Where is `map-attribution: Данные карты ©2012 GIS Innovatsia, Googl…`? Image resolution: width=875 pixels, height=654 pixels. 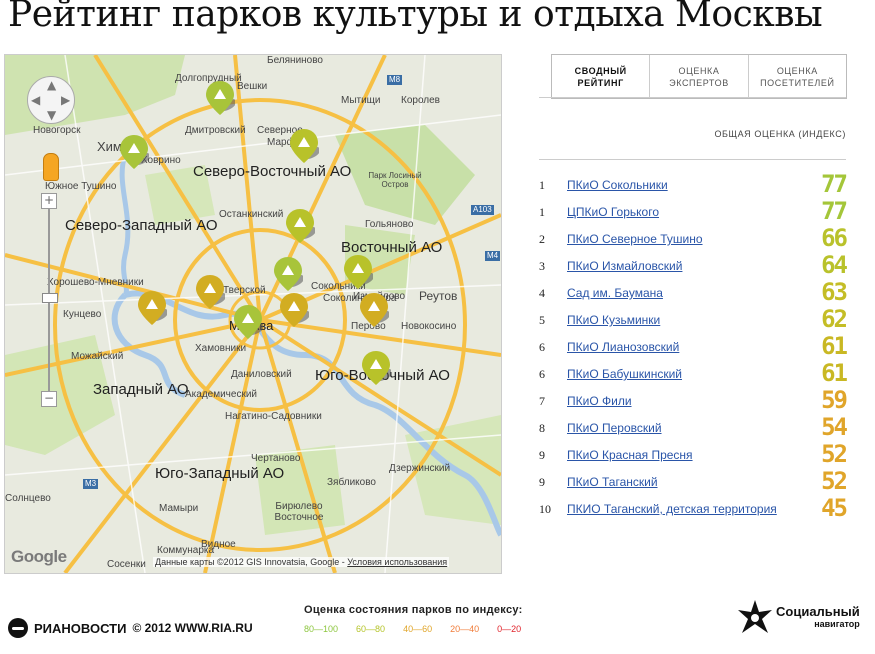
map-attribution: Данные карты ©2012 GIS Innovatsia, Googl… is located at coordinates (301, 562).